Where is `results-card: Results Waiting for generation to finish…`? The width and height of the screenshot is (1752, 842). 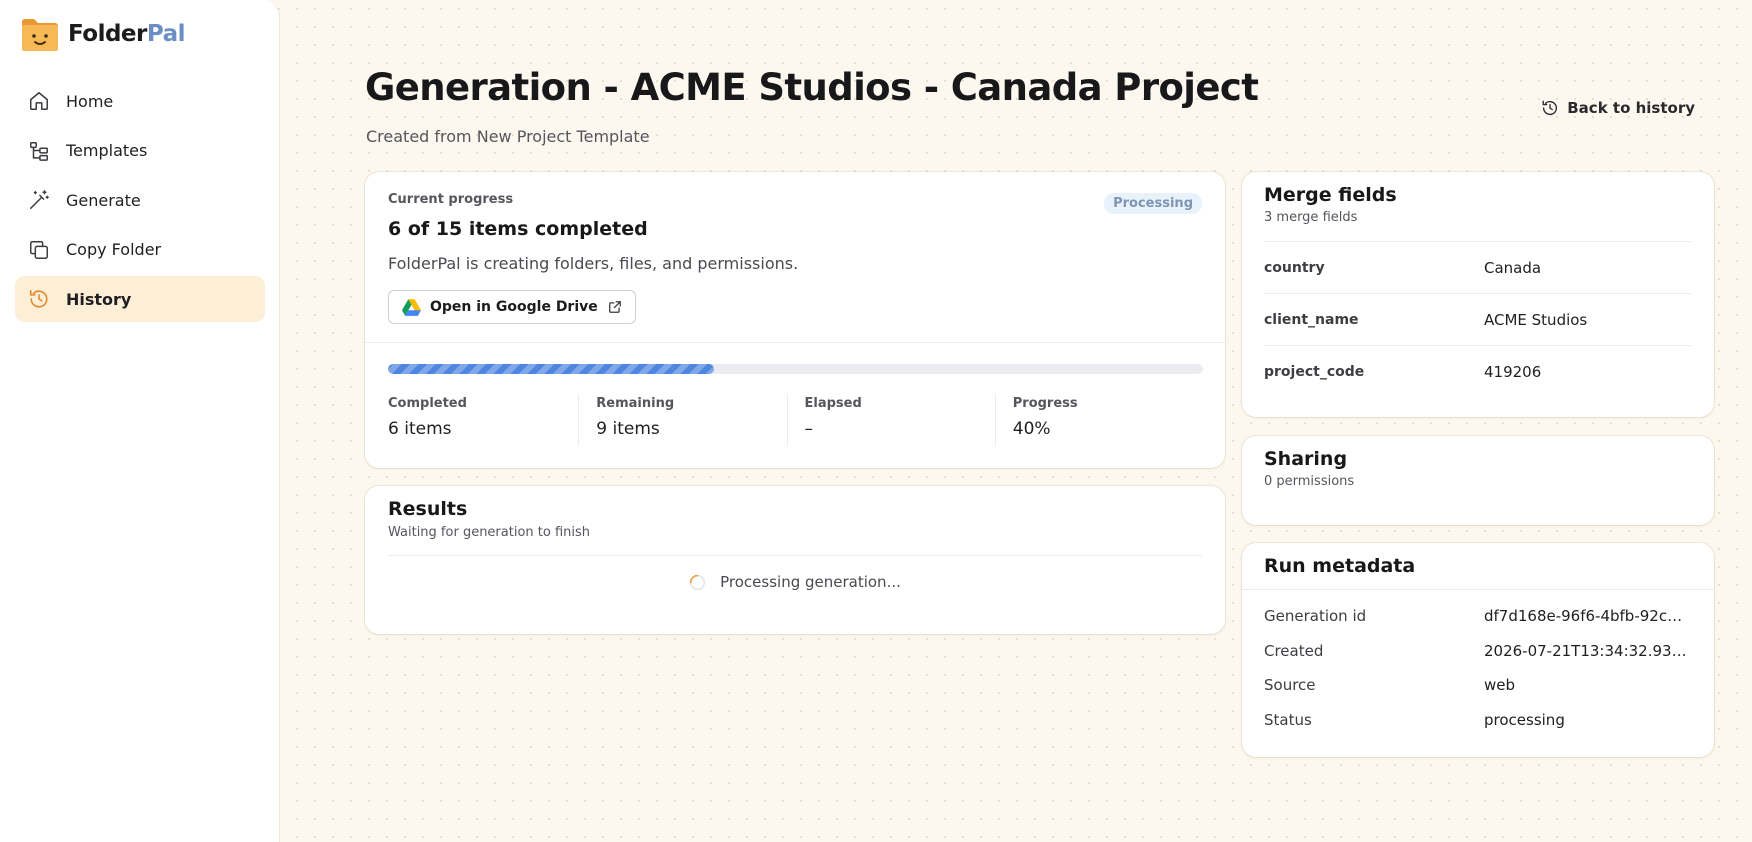
results-card: Results Waiting for generation to finish… is located at coordinates (795, 560).